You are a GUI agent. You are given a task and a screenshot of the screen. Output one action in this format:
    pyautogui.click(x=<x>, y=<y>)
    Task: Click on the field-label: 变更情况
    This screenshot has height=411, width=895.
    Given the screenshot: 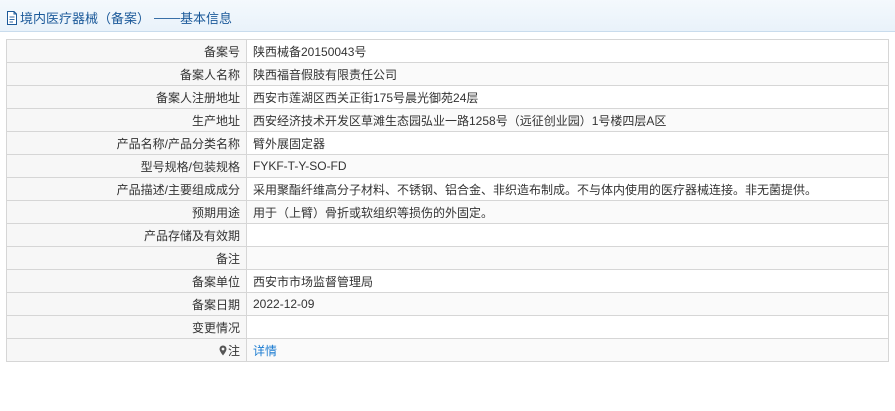 What is the action you would take?
    pyautogui.click(x=126, y=327)
    